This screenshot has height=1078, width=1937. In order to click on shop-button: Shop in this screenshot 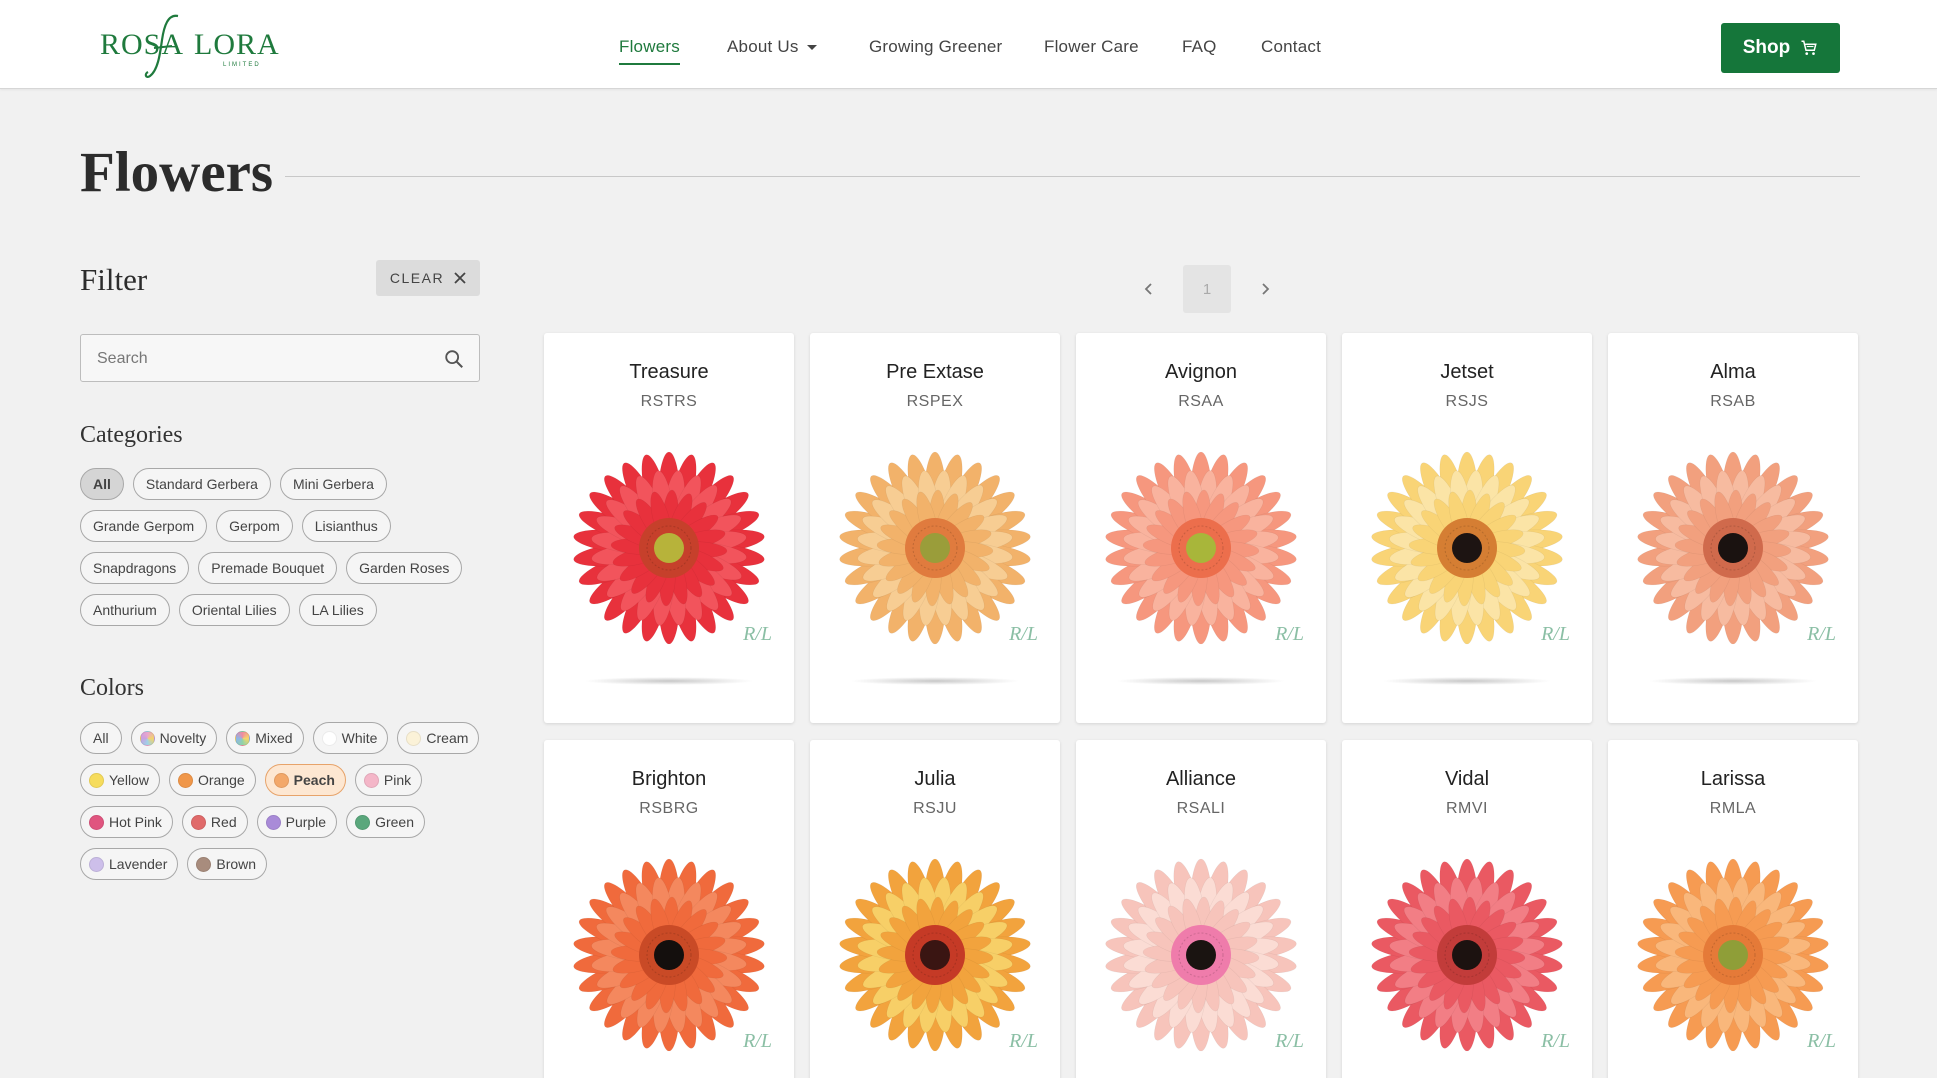, I will do `click(1780, 48)`.